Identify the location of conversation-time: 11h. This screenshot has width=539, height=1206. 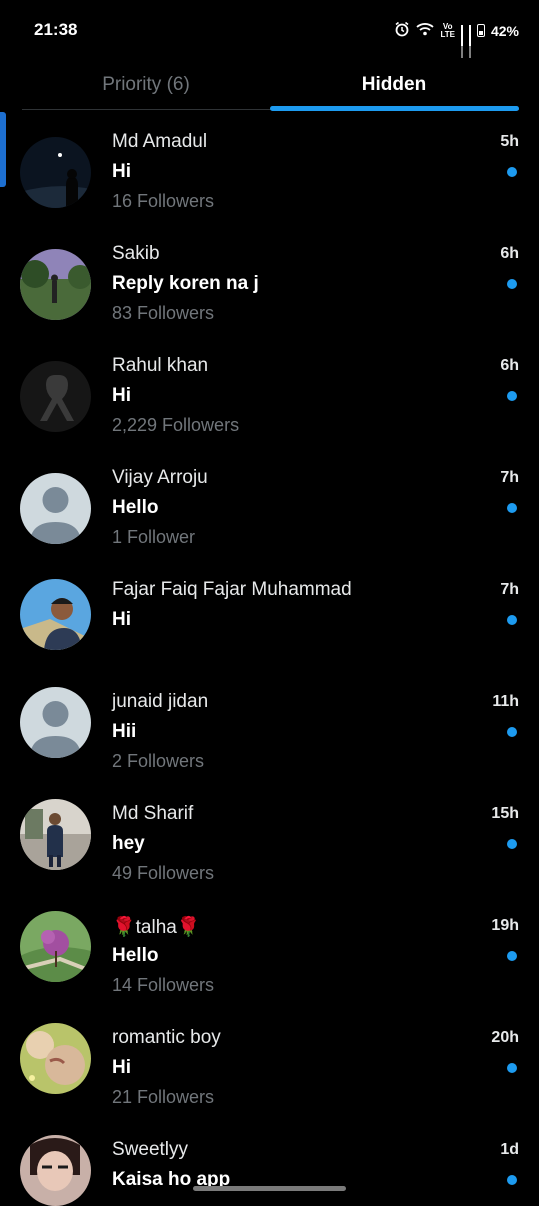
(505, 701).